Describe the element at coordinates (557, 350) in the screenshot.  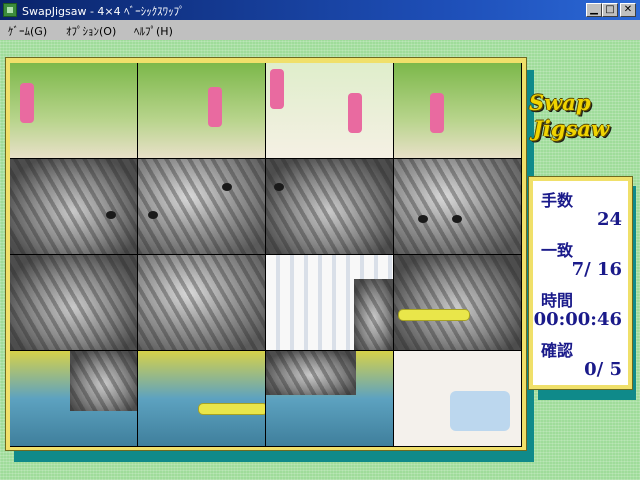
I see `check-label: 確認` at that location.